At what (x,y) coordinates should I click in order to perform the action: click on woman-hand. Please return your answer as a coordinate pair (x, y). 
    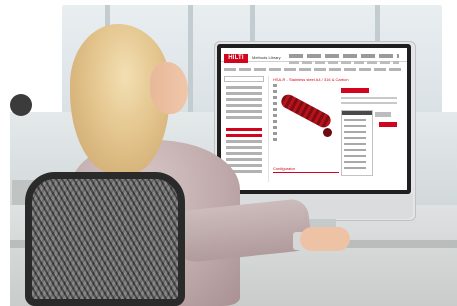
    Looking at the image, I should click on (325, 239).